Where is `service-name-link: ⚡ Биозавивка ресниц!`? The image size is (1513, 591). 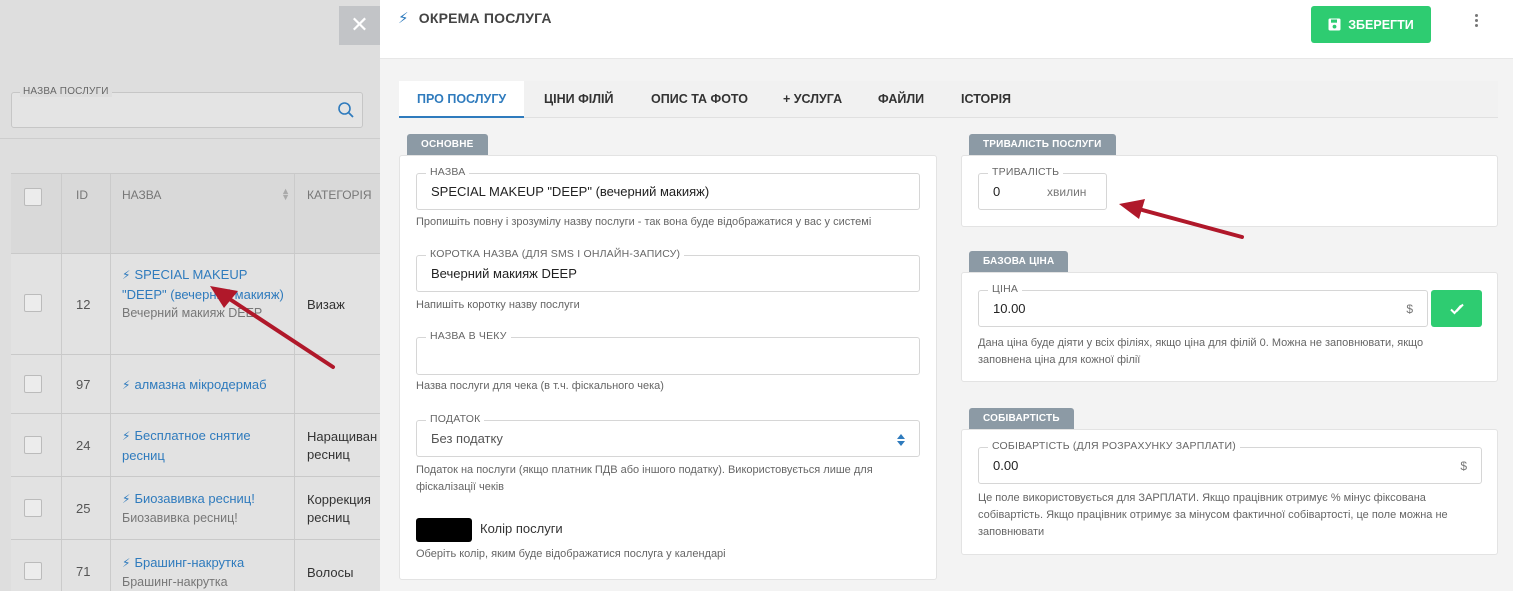 service-name-link: ⚡ Биозавивка ресниц! is located at coordinates (206, 499).